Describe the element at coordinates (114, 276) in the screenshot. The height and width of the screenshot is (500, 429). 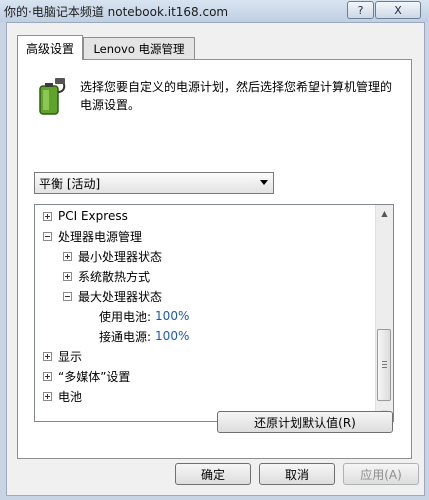
I see `tree-item-label: 系统散热方式` at that location.